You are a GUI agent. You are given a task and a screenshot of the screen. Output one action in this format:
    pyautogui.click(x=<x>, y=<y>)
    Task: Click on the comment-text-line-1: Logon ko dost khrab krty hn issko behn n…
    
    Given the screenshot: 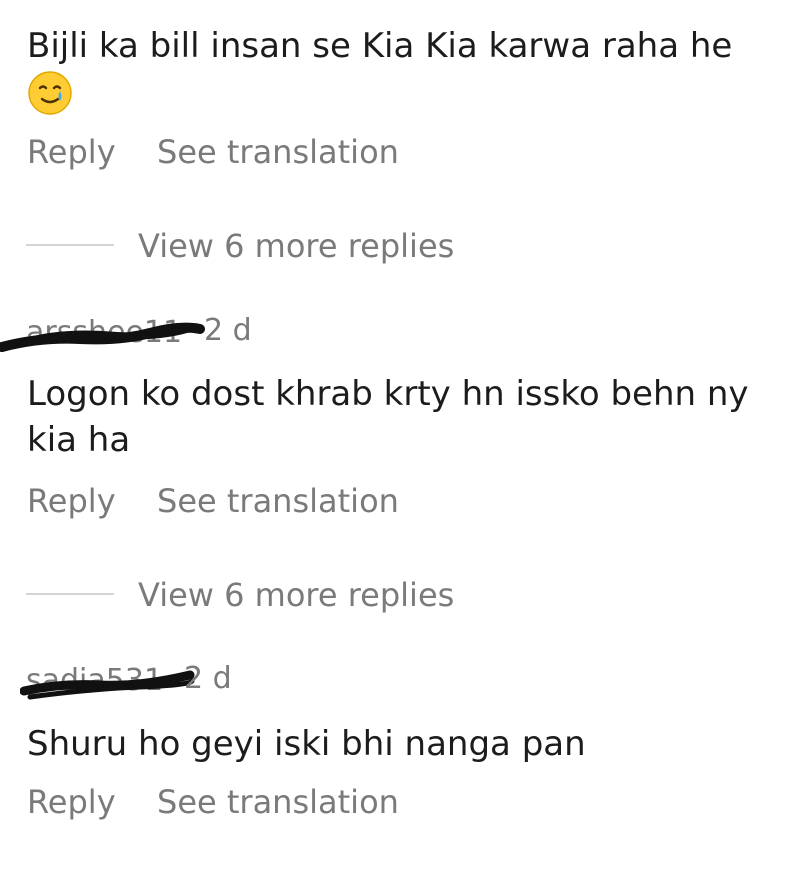 What is the action you would take?
    pyautogui.click(x=388, y=394)
    